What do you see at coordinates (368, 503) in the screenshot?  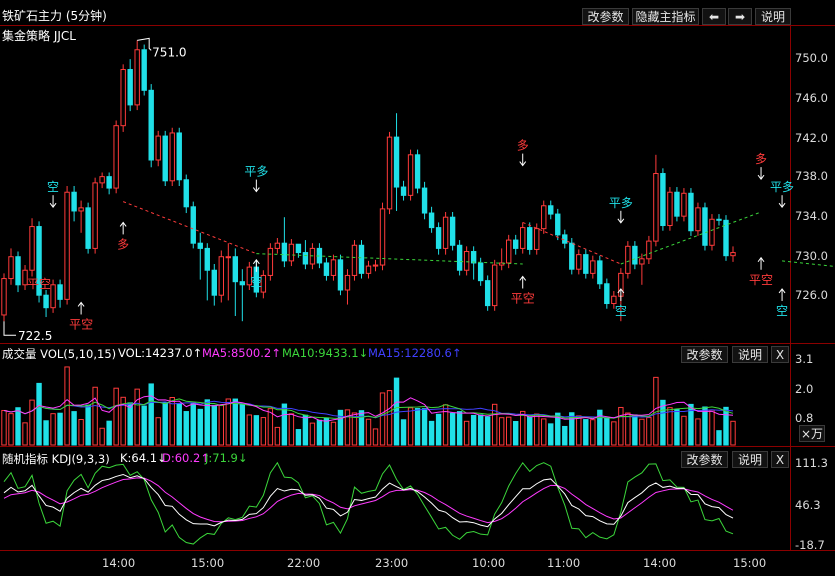 I see `kdj-j-line` at bounding box center [368, 503].